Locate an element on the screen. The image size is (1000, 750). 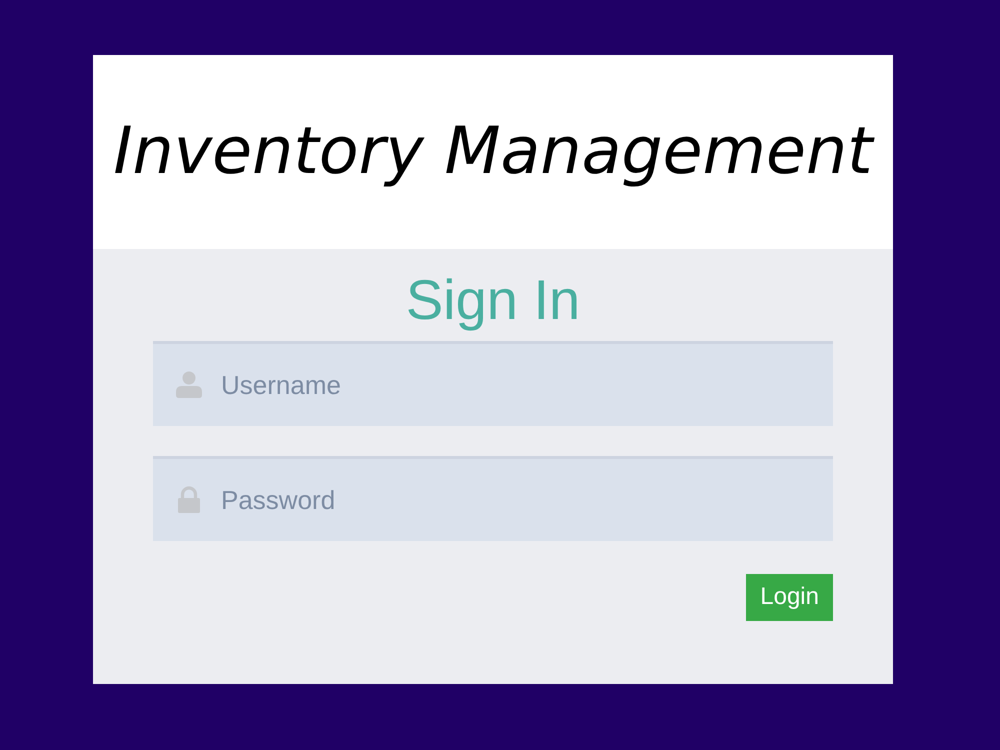
password-field: Password is located at coordinates (493, 499).